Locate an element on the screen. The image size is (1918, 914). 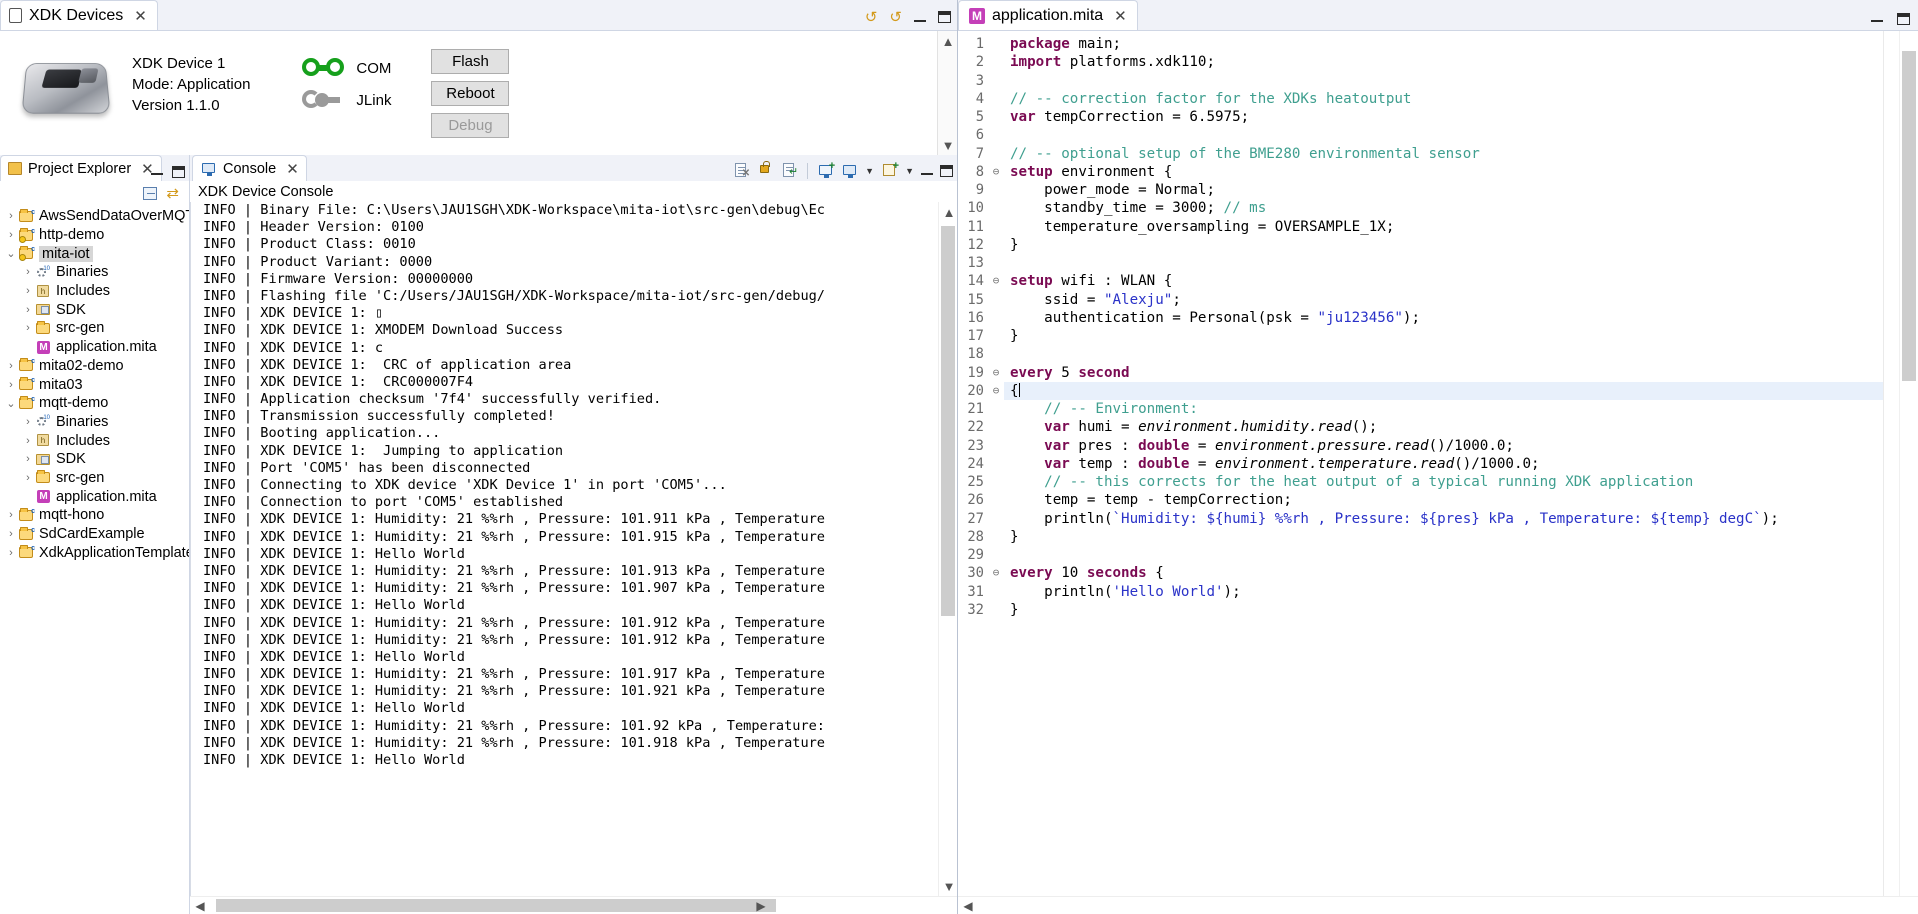
console-vertical-scrollbar: ▲ ▼ is located at coordinates (947, 549).